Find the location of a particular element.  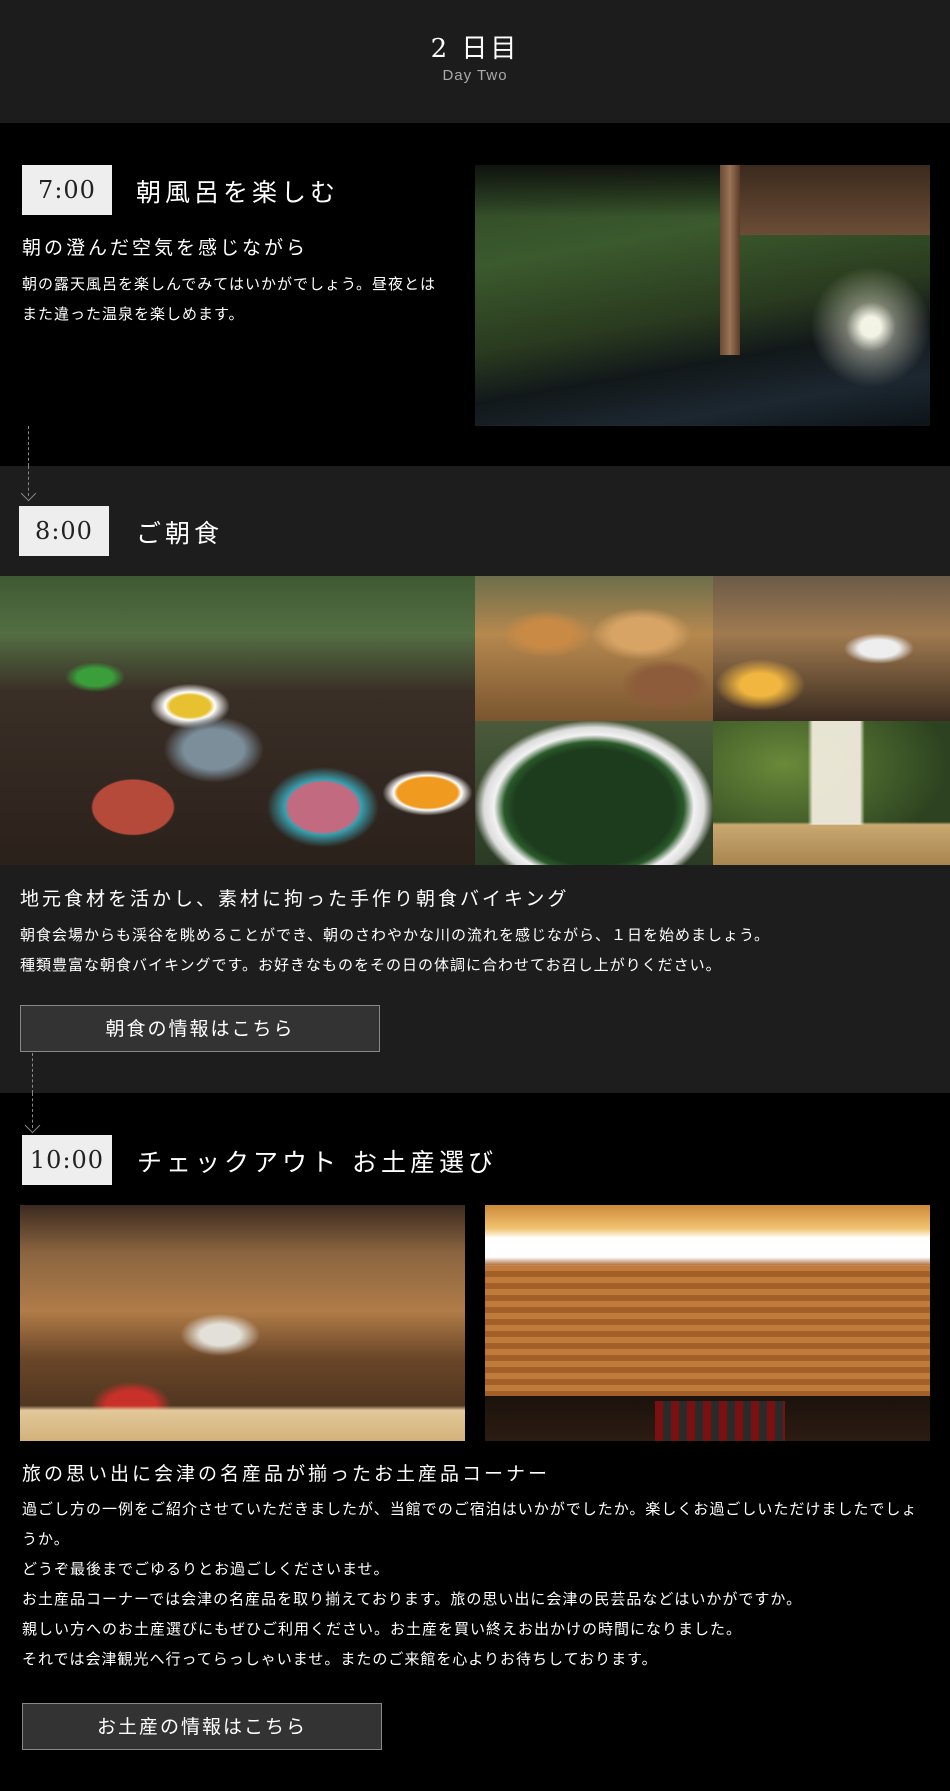

bread-photo is located at coordinates (594, 648).